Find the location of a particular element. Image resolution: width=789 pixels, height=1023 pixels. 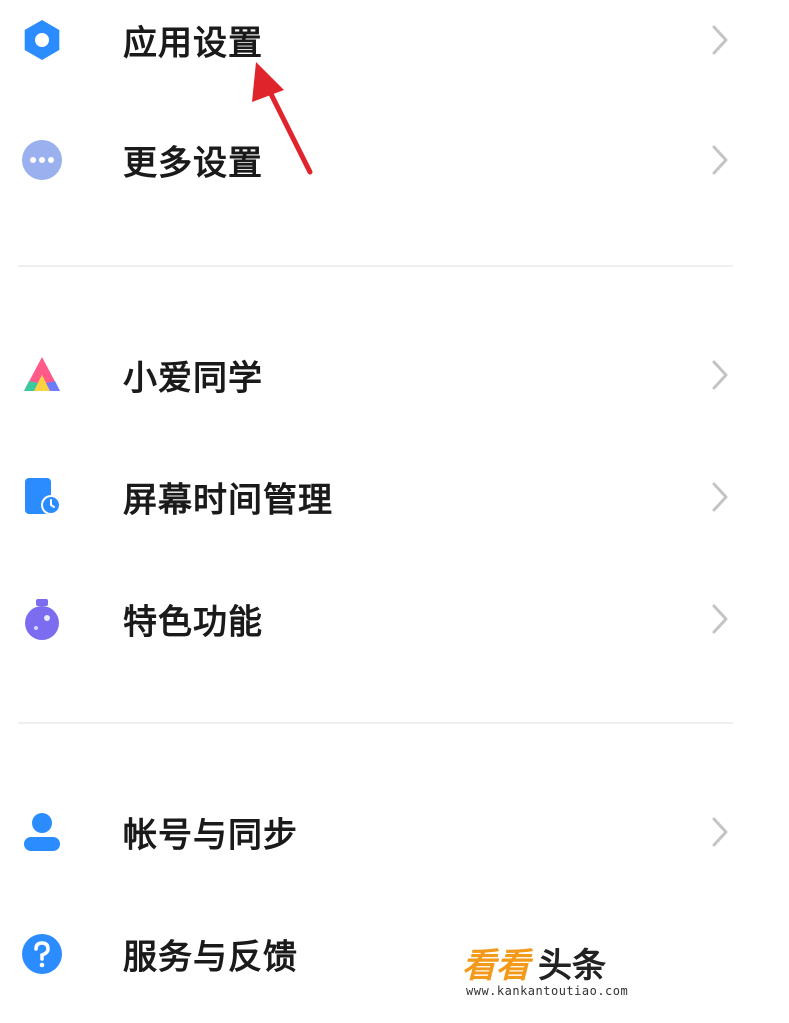

xiaoai-icon is located at coordinates (42, 375).